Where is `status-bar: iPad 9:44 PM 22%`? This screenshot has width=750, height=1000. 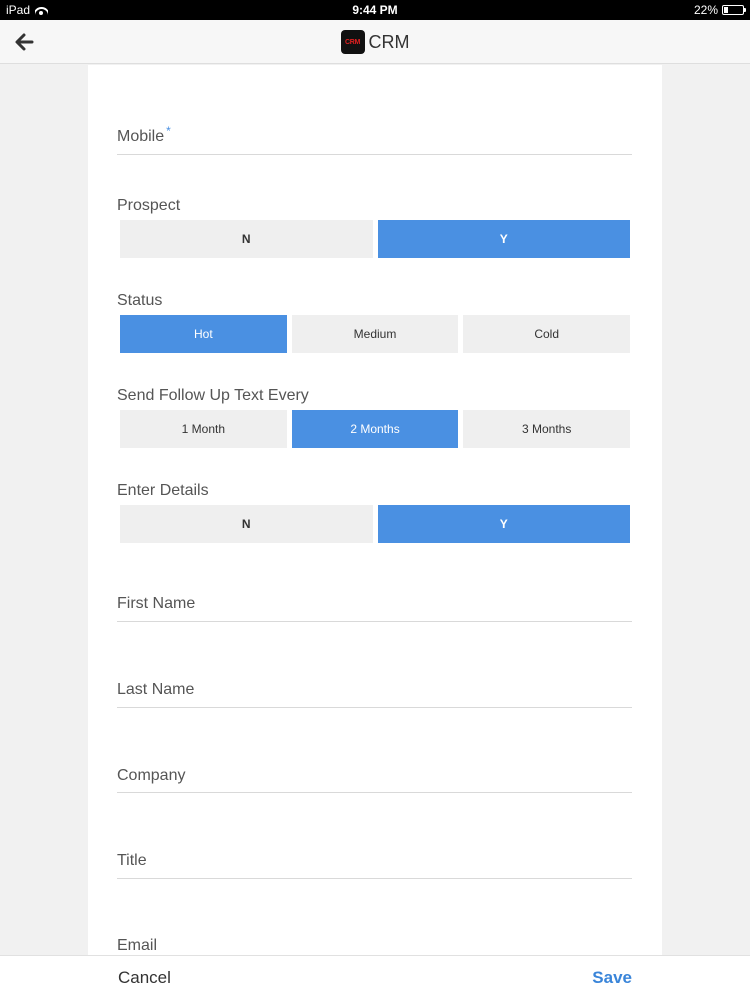 status-bar: iPad 9:44 PM 22% is located at coordinates (375, 10).